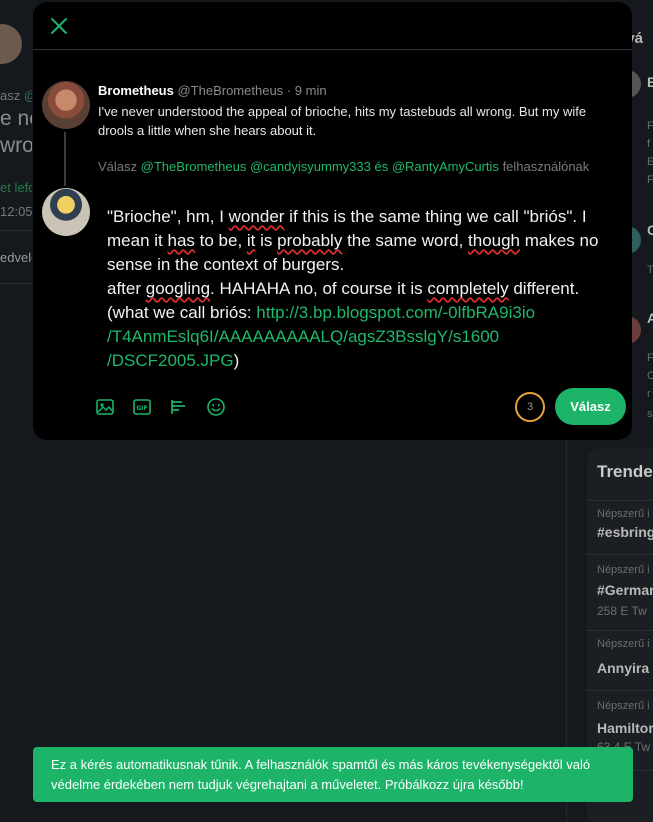  What do you see at coordinates (230, 90) in the screenshot?
I see `handle: @TheBrometheus` at bounding box center [230, 90].